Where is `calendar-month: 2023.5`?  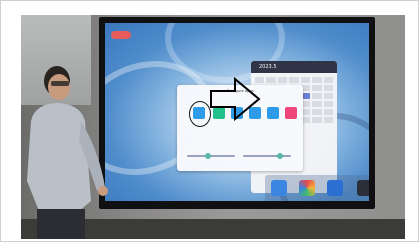 calendar-month: 2023.5 is located at coordinates (268, 67).